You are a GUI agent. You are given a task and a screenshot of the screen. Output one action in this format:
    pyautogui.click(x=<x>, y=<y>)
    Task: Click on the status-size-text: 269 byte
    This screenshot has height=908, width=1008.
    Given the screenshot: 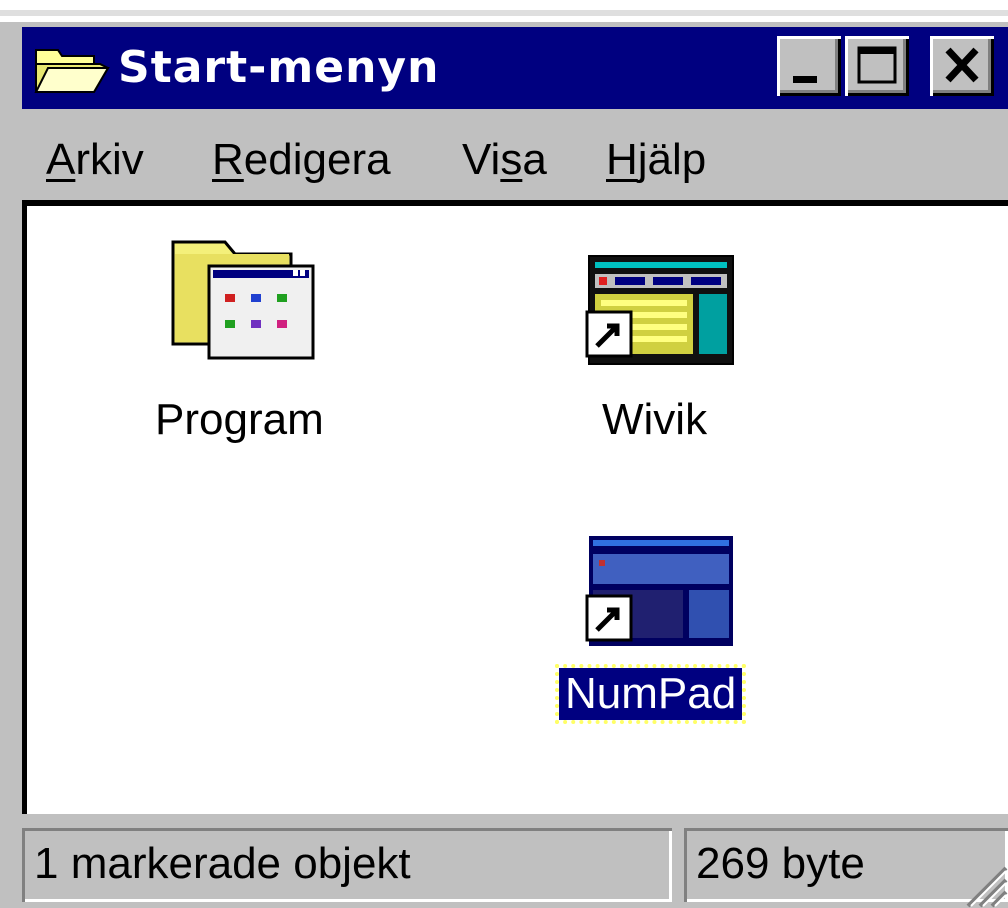 What is the action you would take?
    pyautogui.click(x=780, y=863)
    